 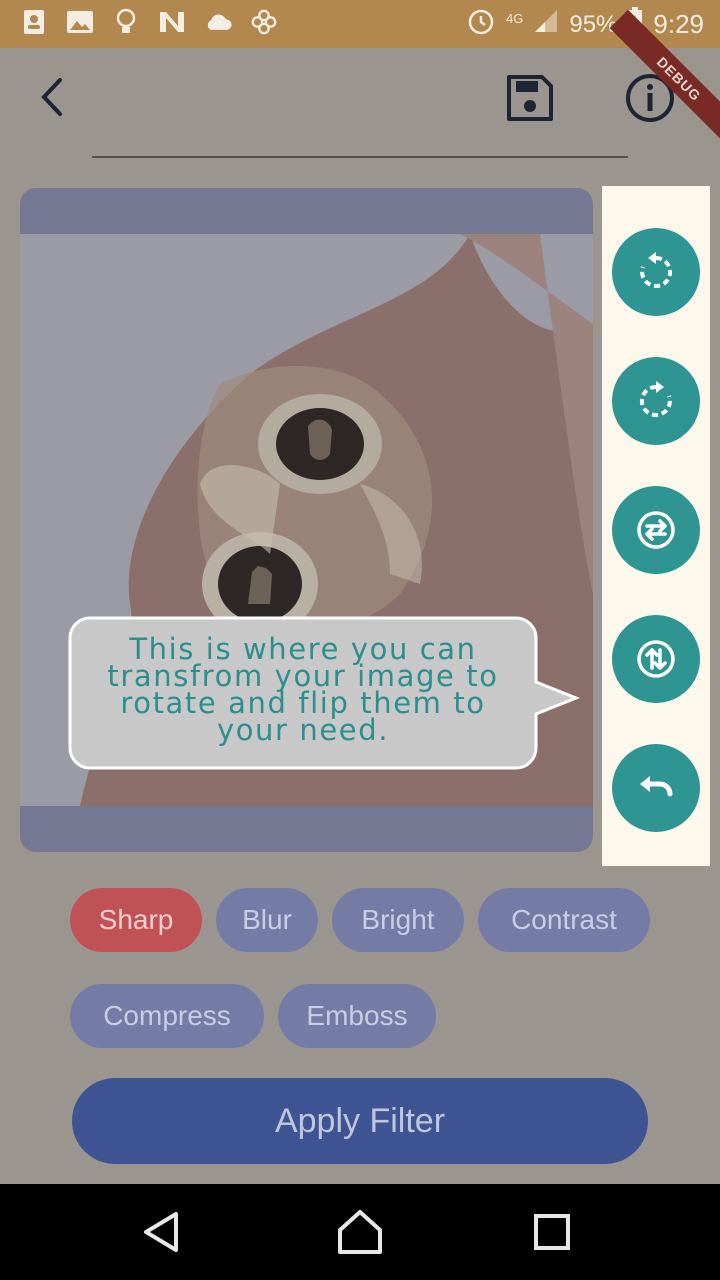 I want to click on pinwheel-icon, so click(x=264, y=22).